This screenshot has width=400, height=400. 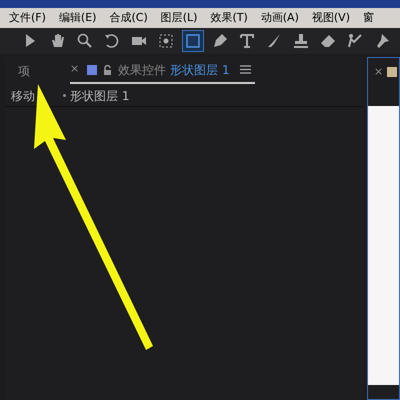 What do you see at coordinates (44, 71) in the screenshot?
I see `panel-tab: 项` at bounding box center [44, 71].